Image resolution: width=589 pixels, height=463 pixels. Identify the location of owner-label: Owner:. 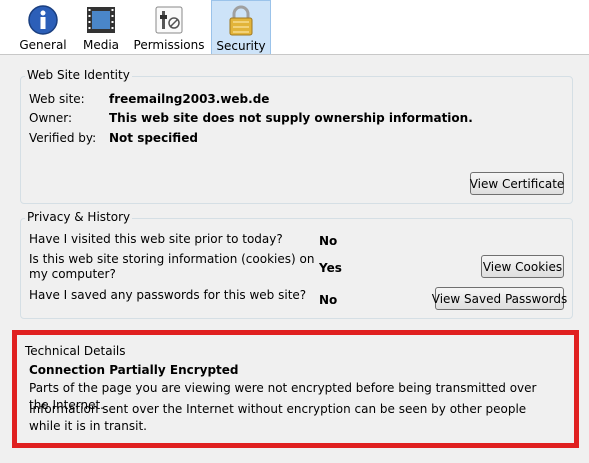
(51, 118).